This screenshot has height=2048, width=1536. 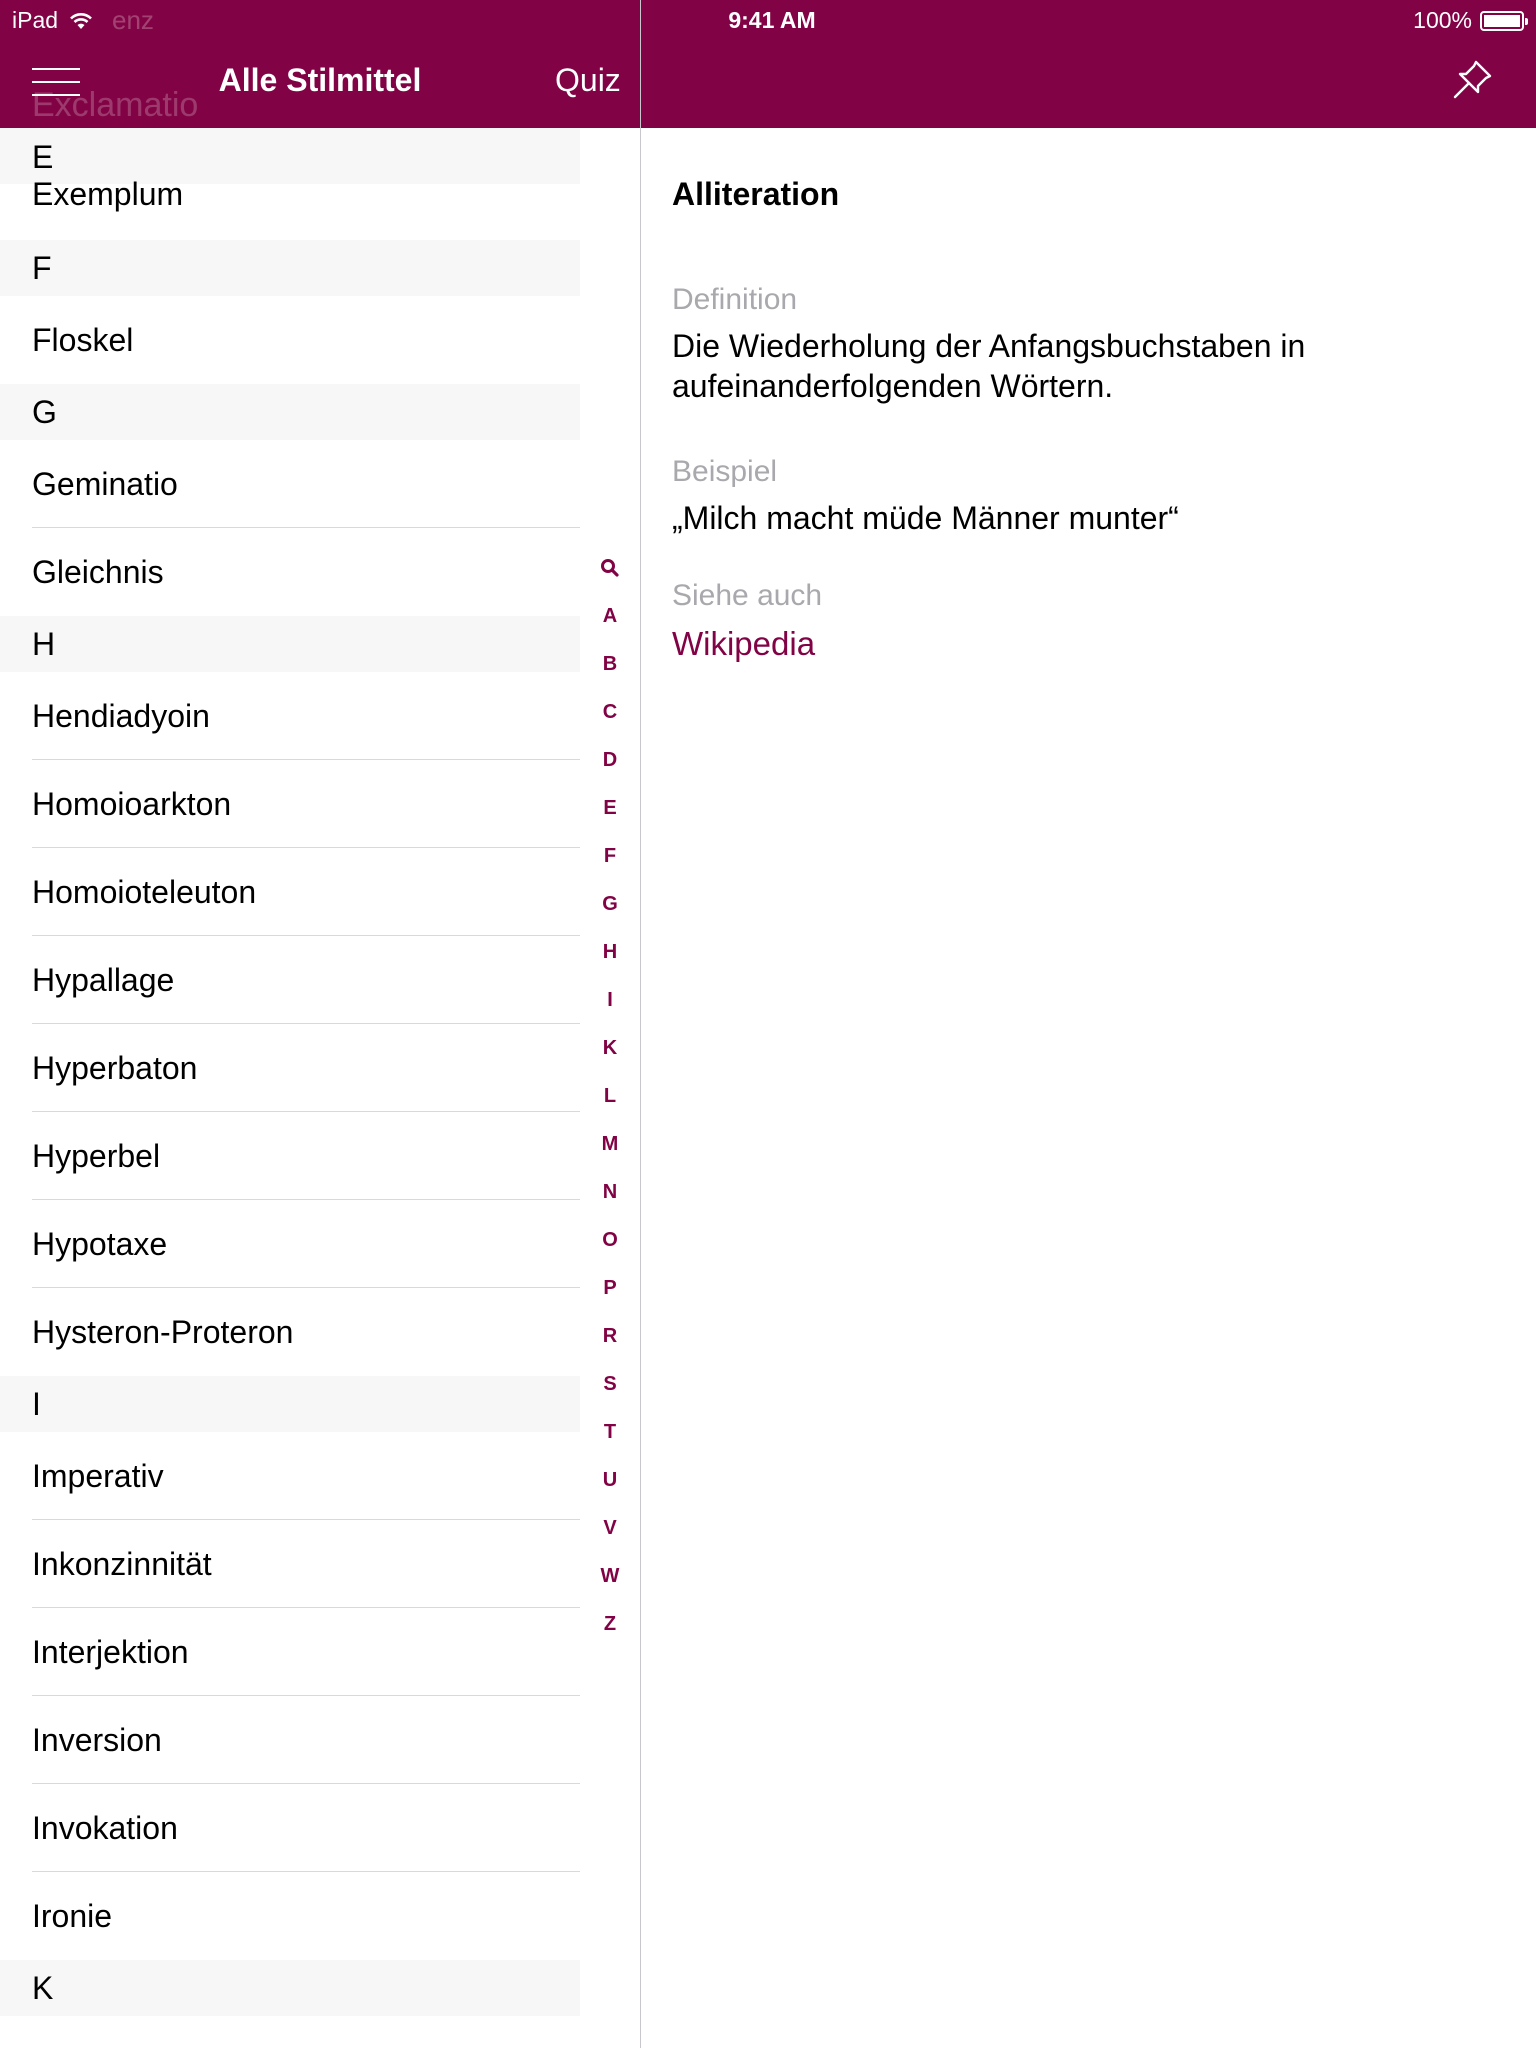 What do you see at coordinates (290, 268) in the screenshot?
I see `section-header-f: F` at bounding box center [290, 268].